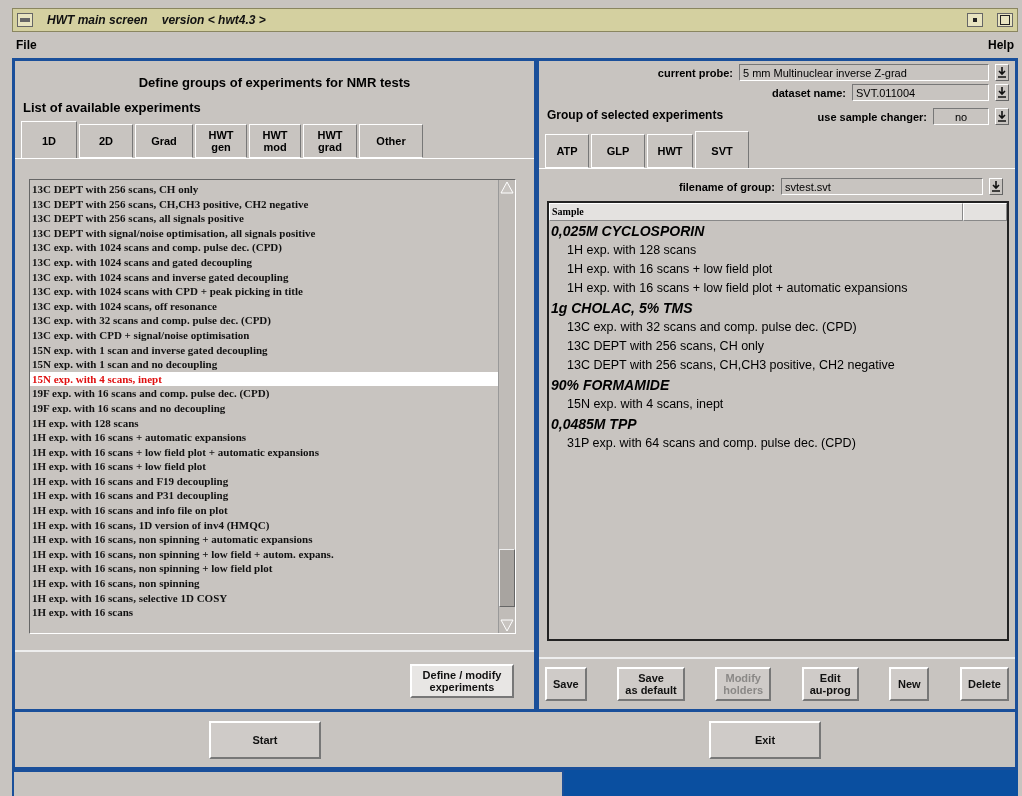 This screenshot has height=796, width=1022. Describe the element at coordinates (1001, 45) in the screenshot. I see `menu-item: Help` at that location.